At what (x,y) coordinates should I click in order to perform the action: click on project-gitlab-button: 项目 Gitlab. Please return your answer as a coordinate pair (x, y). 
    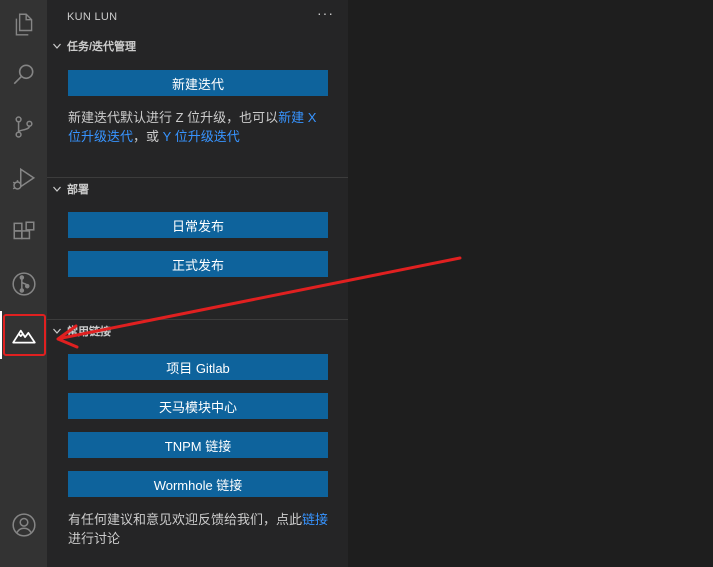
    Looking at the image, I should click on (198, 367).